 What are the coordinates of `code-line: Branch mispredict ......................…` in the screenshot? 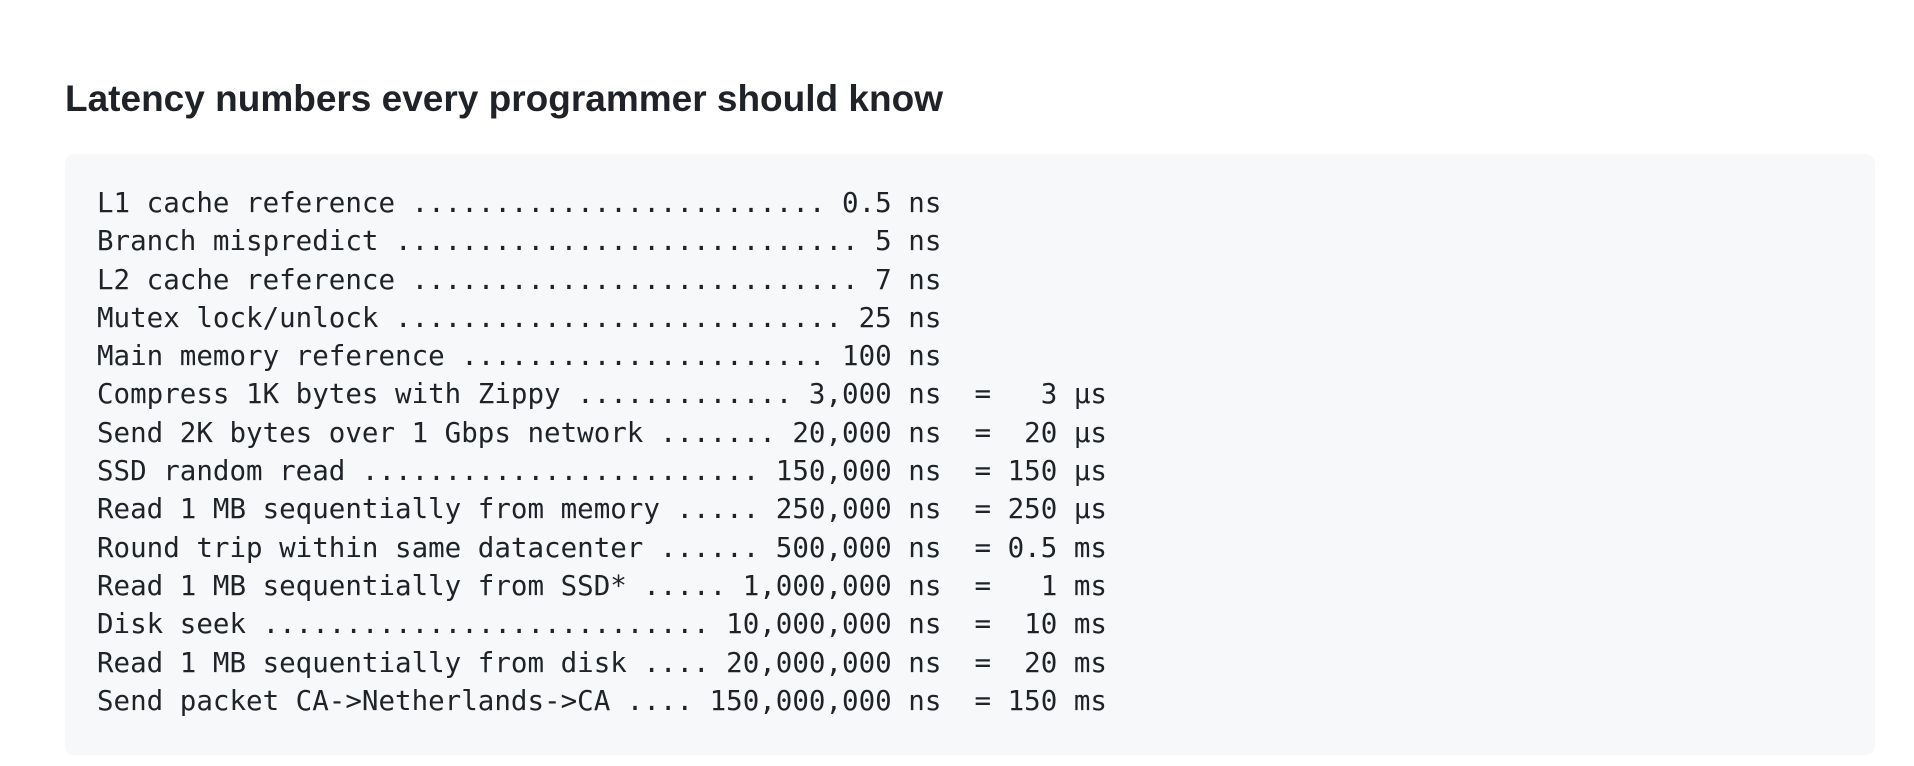 It's located at (519, 241).